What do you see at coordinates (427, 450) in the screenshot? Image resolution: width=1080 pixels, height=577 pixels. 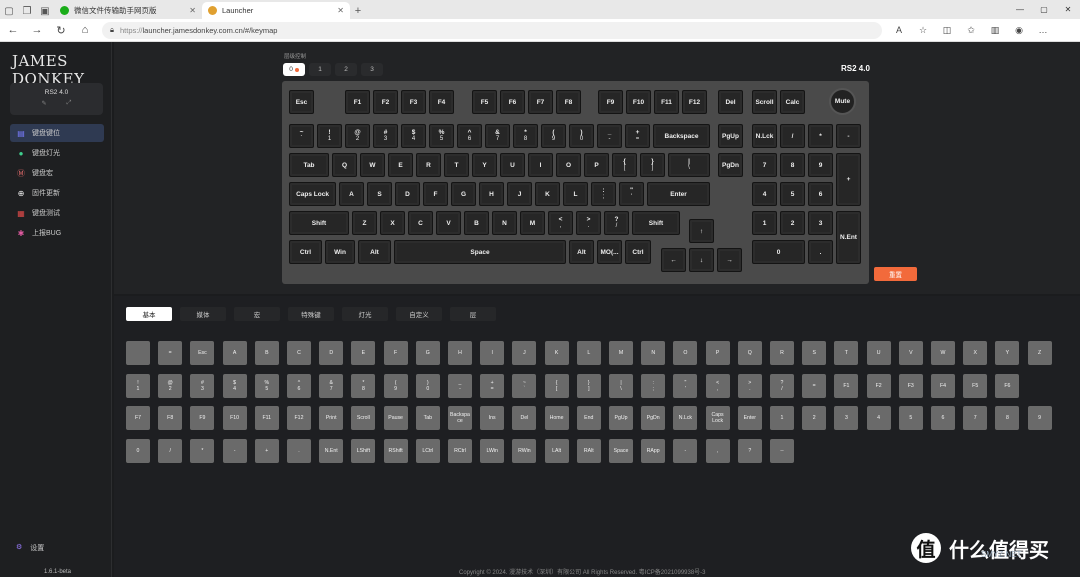 I see `palette-key: LCtrl` at bounding box center [427, 450].